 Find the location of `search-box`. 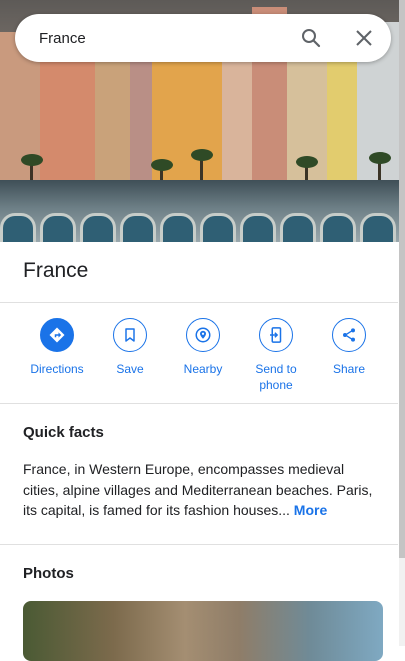

search-box is located at coordinates (203, 38).